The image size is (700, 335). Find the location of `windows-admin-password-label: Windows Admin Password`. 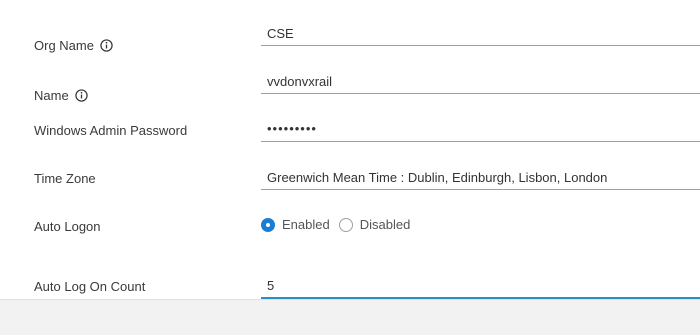

windows-admin-password-label: Windows Admin Password is located at coordinates (110, 130).